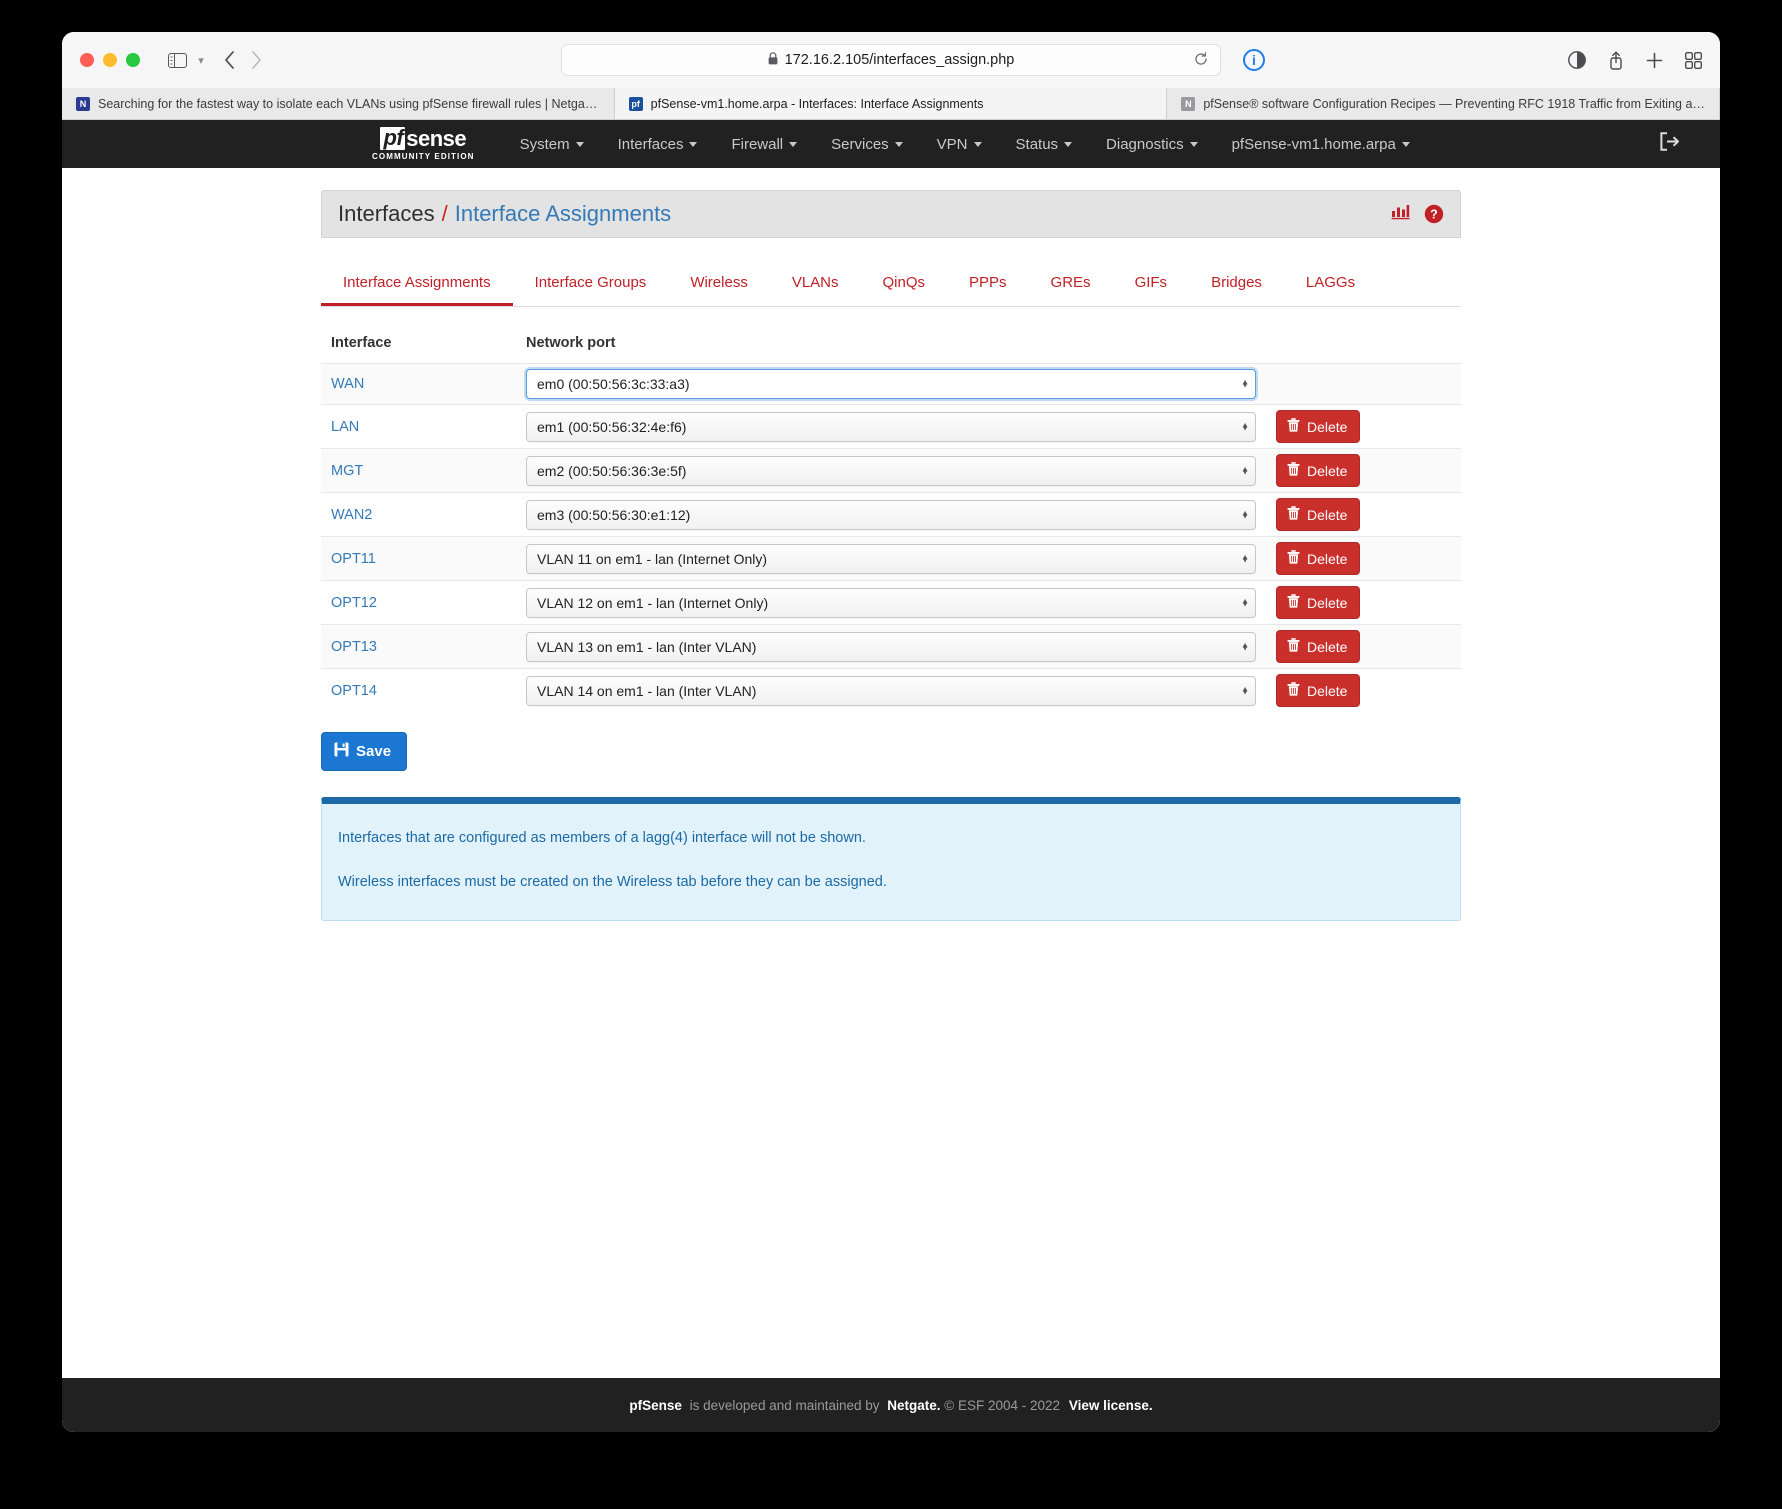 The height and width of the screenshot is (1509, 1782). What do you see at coordinates (1577, 60) in the screenshot?
I see `reader-mode-icon` at bounding box center [1577, 60].